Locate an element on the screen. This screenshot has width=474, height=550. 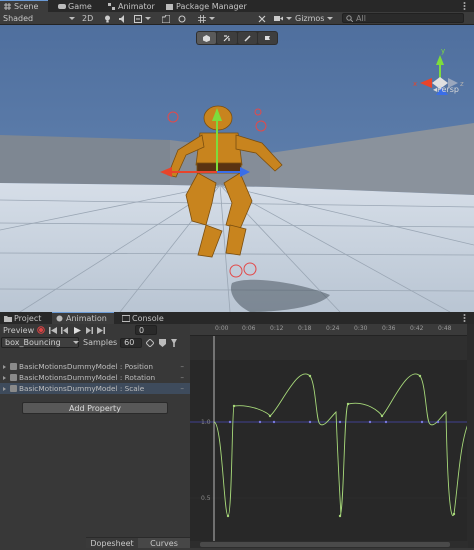
property-row-position: BasicMotionsDummyModel : Position – is located at coordinates (95, 366).